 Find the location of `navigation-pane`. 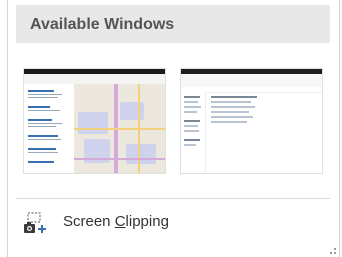

navigation-pane is located at coordinates (193, 132).